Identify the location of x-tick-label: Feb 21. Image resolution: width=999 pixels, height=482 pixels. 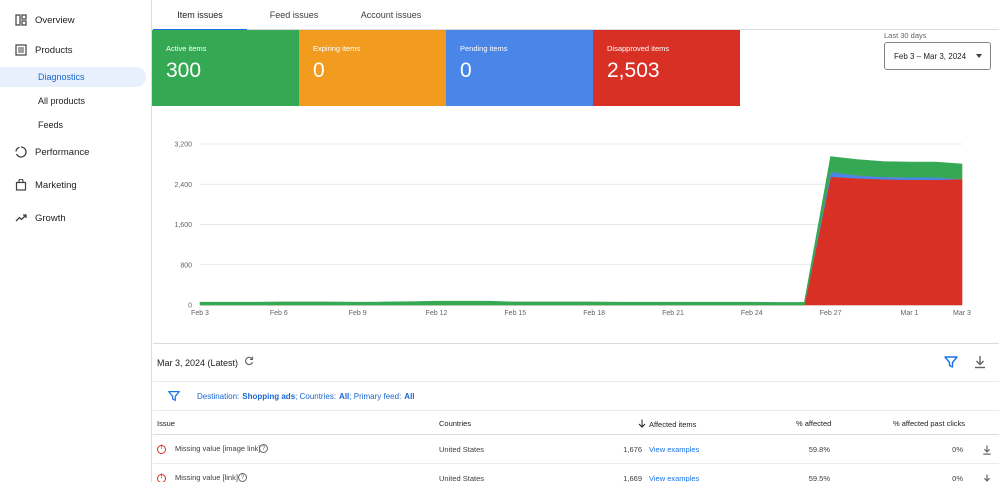
(673, 313).